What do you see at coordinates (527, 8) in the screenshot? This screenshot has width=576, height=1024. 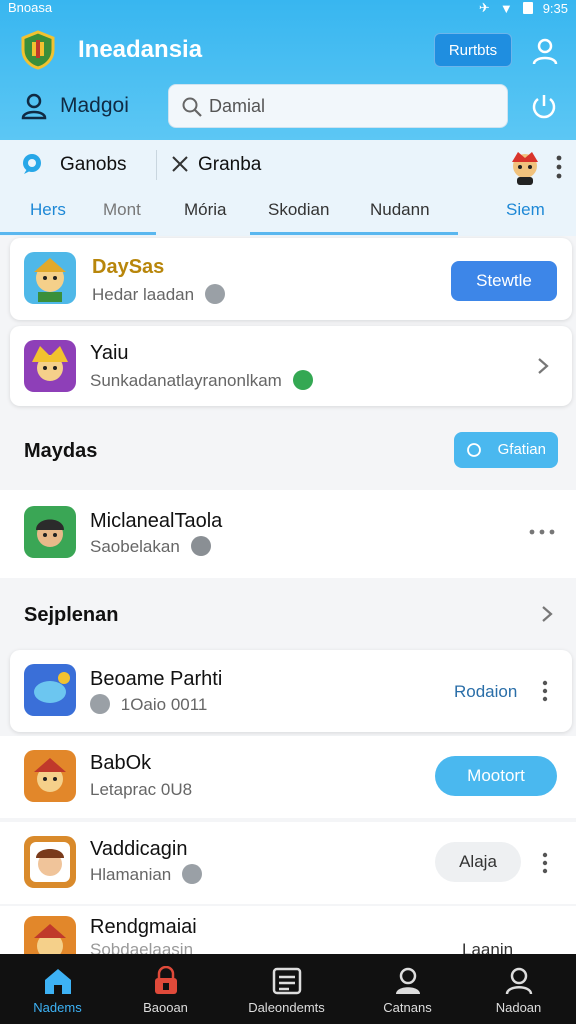 I see `battery-icon` at bounding box center [527, 8].